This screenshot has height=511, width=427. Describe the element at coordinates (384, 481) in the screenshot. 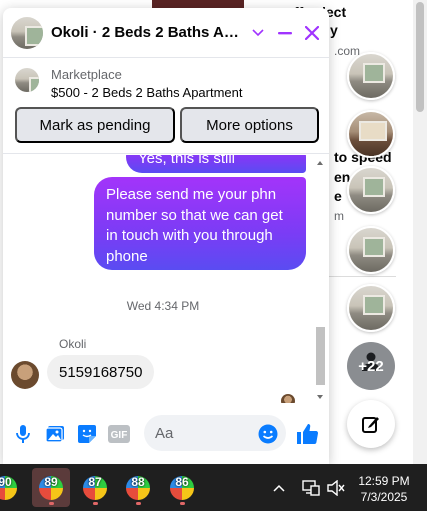

I see `clock-time: 12:59 PM` at that location.